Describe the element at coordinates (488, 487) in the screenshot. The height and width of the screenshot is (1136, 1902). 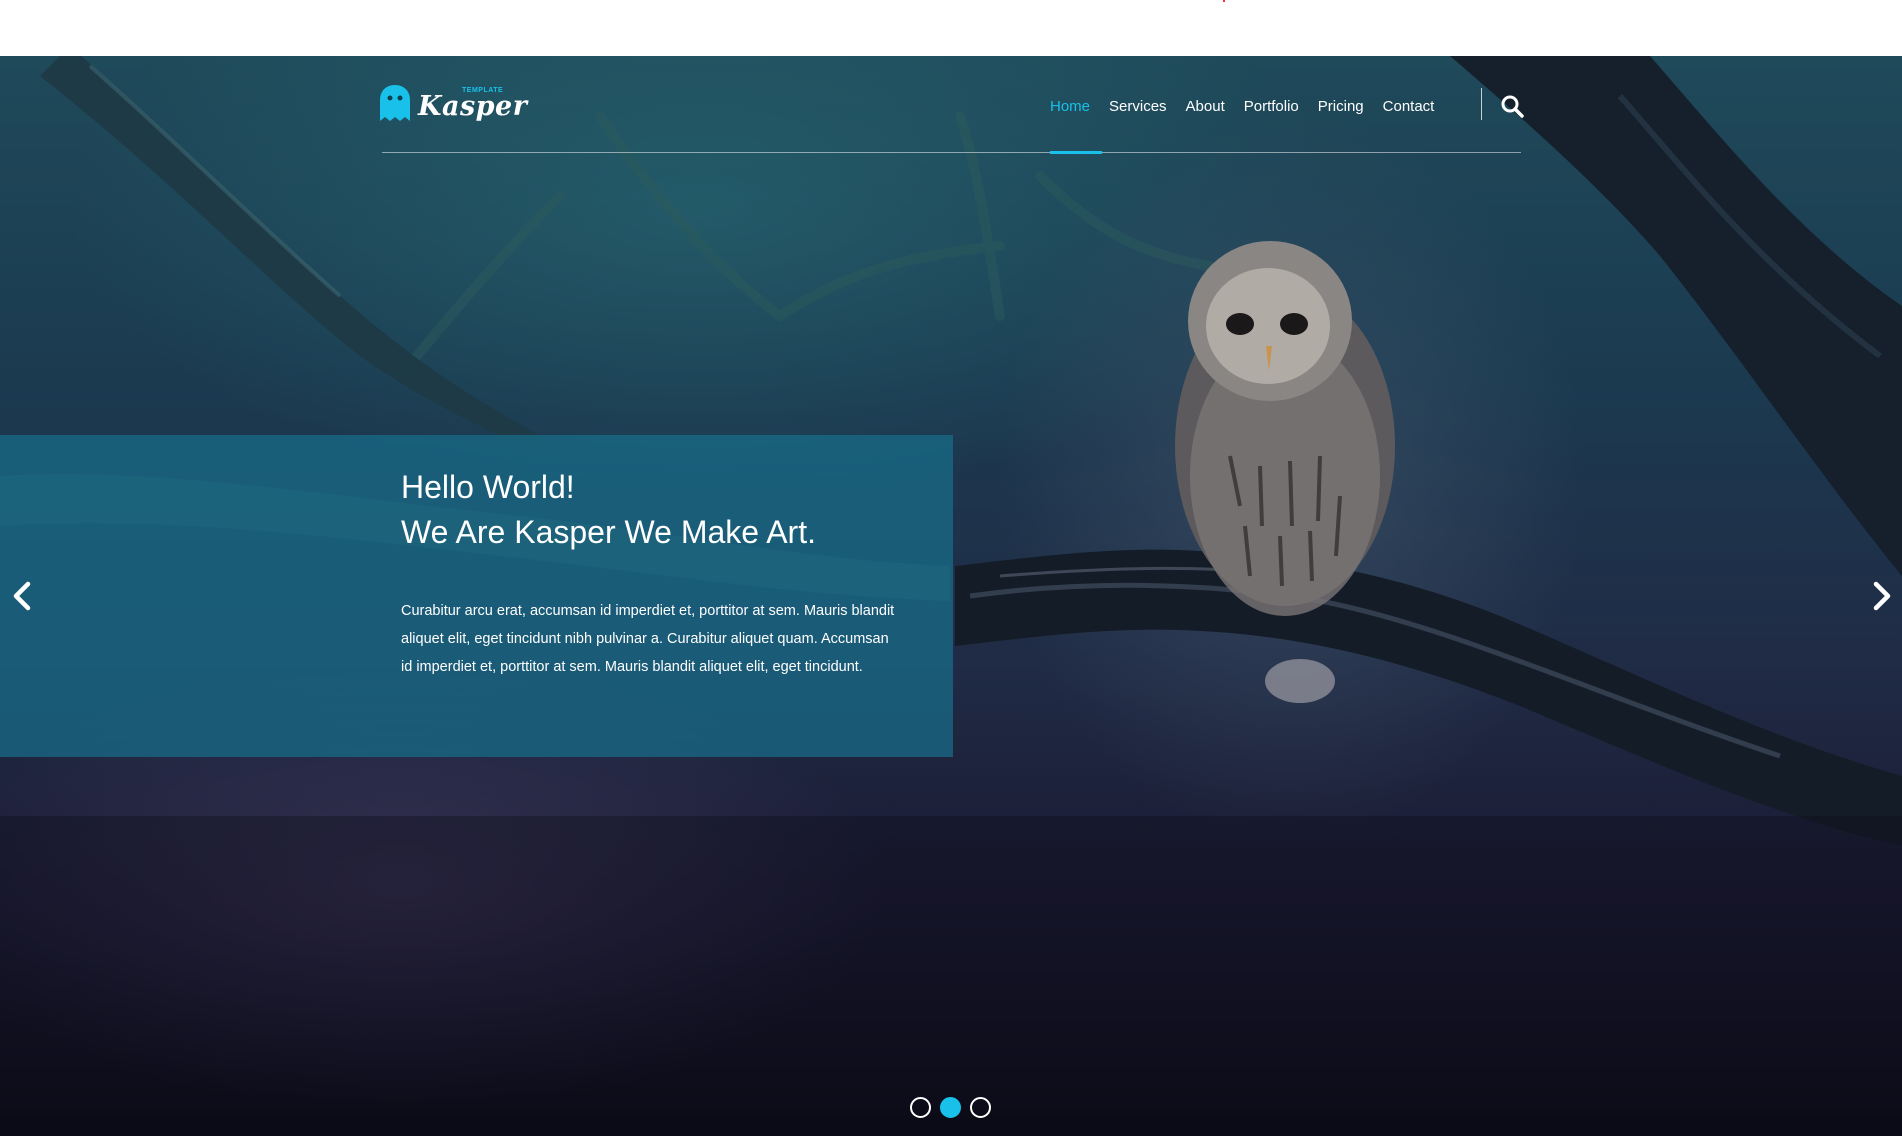
I see `slide-heading-line1: Hello World!` at that location.